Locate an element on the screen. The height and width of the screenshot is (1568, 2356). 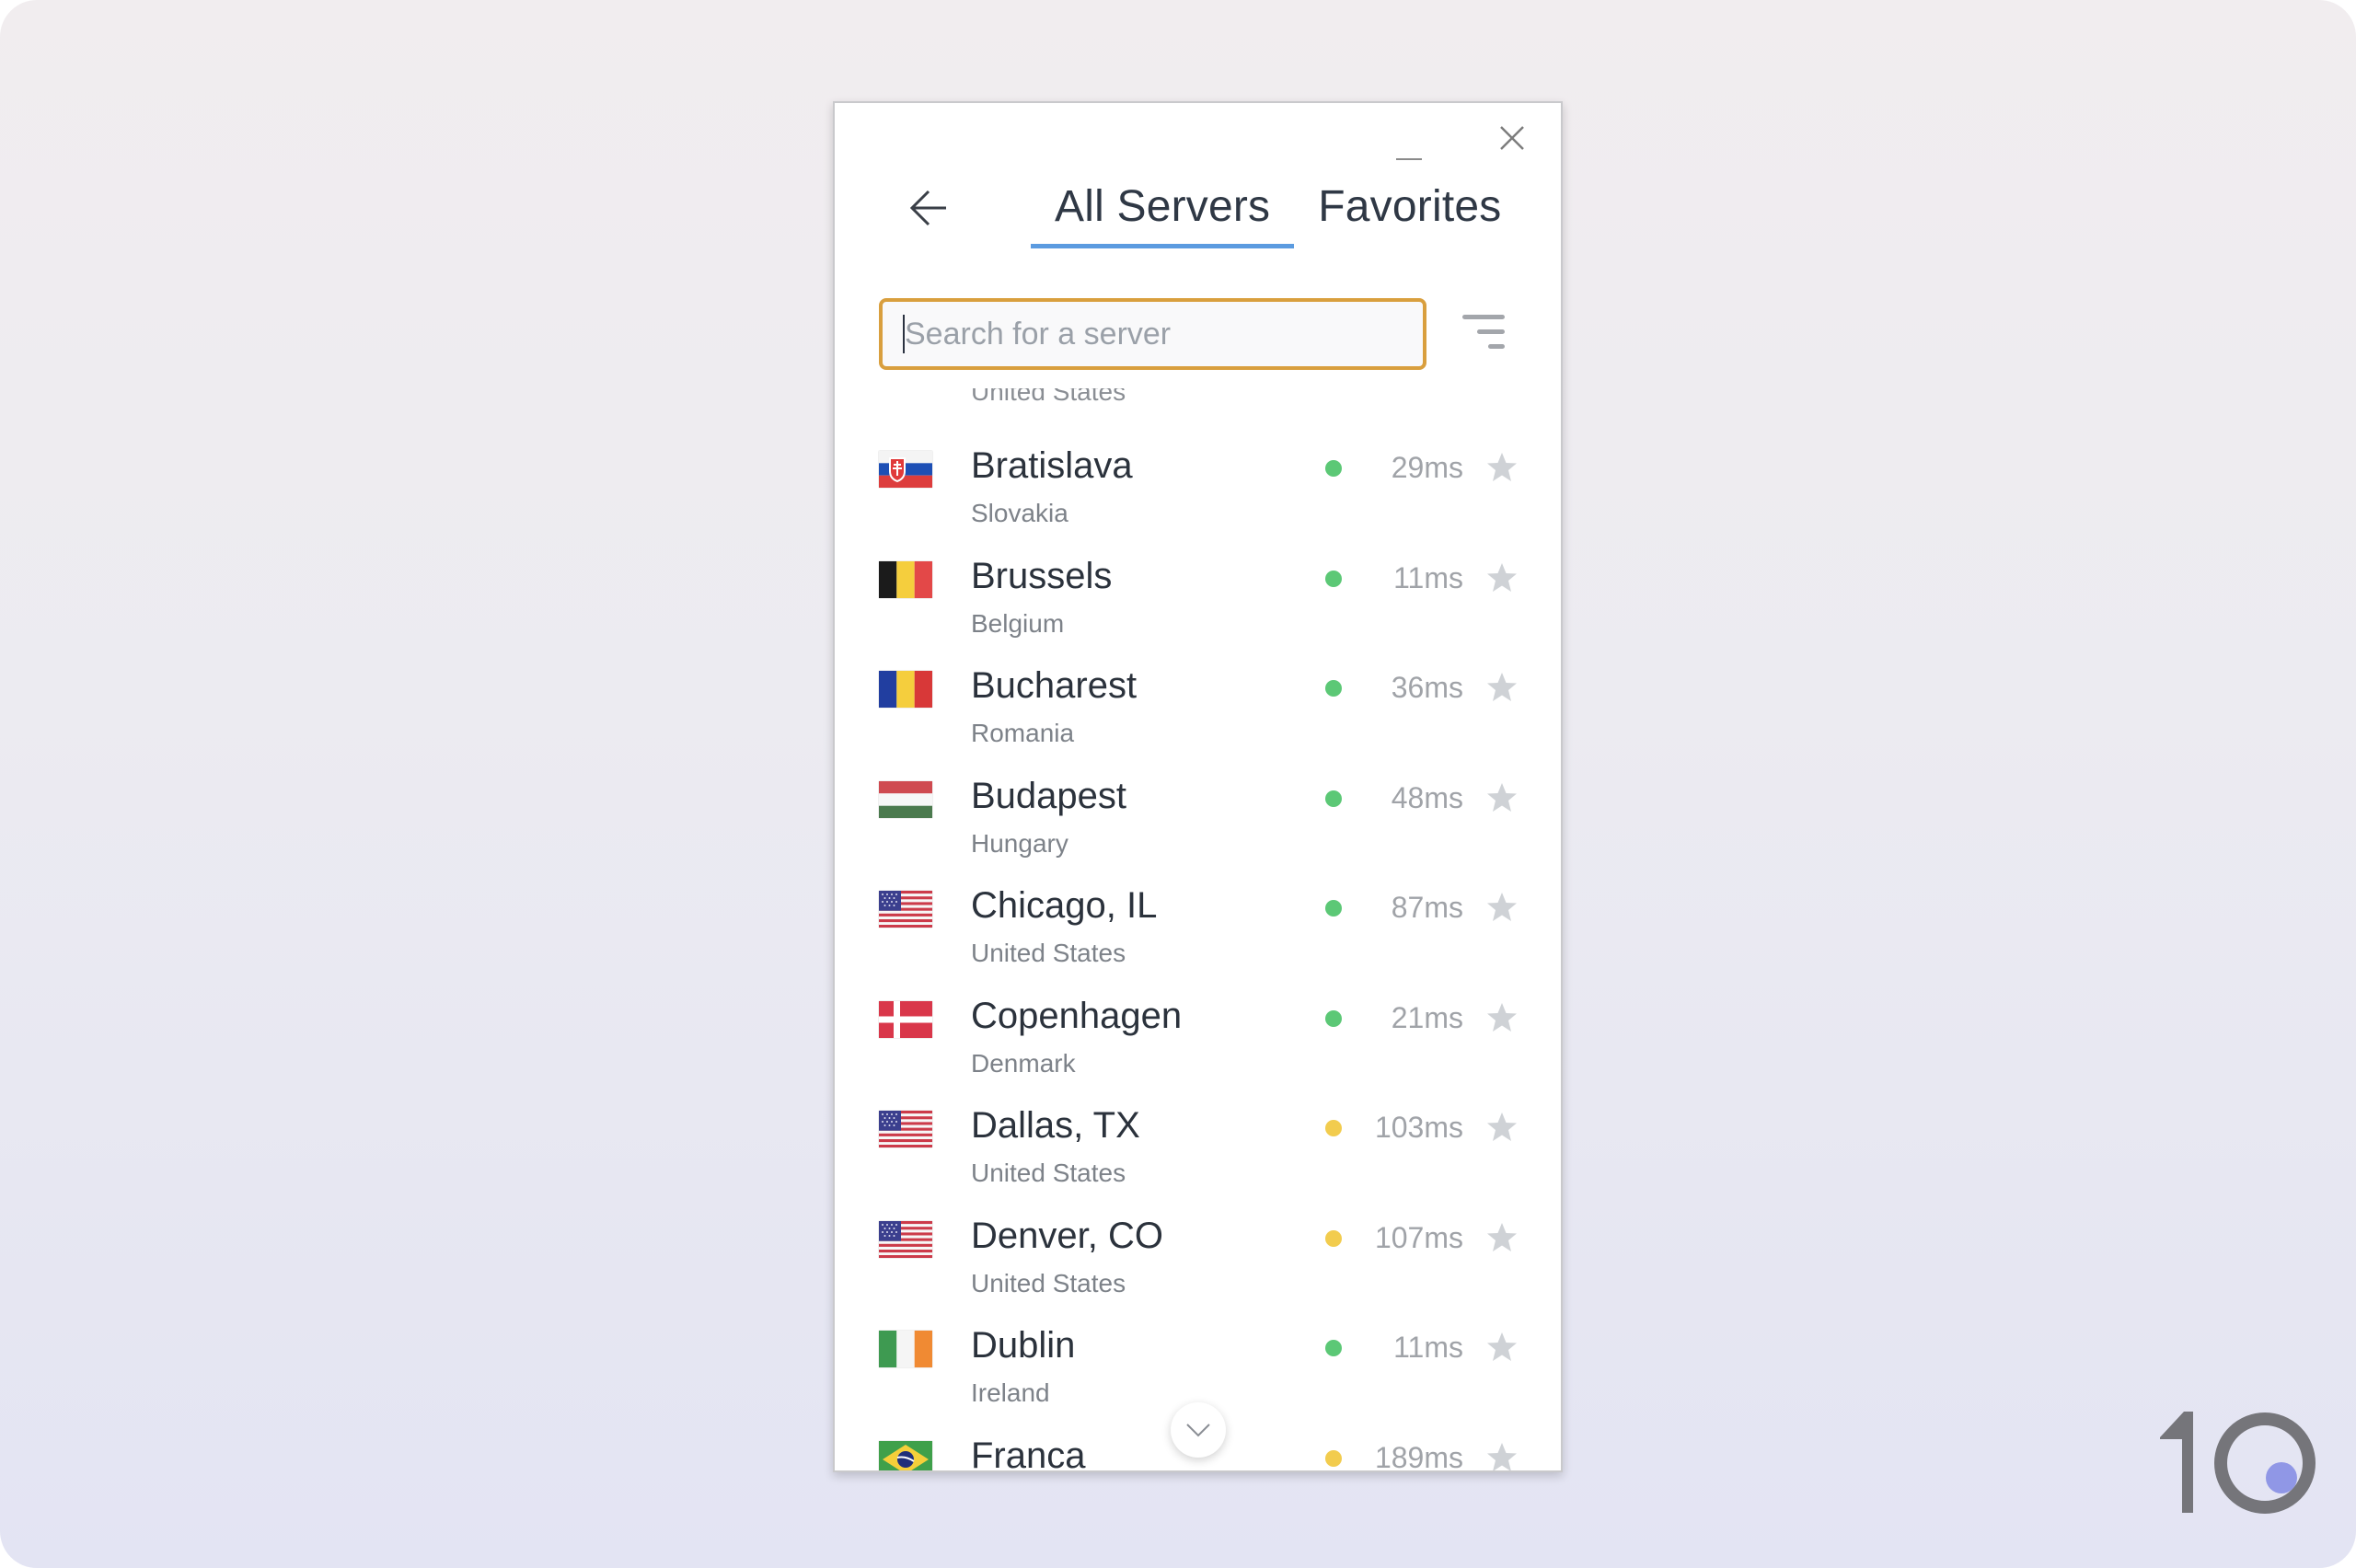
server-city: Dallas, TX is located at coordinates (1055, 1125).